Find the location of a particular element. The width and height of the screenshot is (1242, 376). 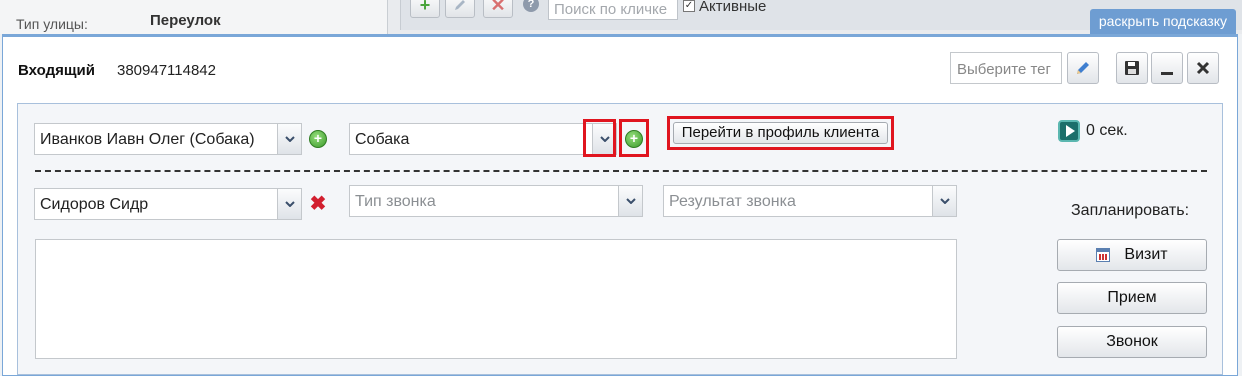

toolbar-edit-button is located at coordinates (460, 9).